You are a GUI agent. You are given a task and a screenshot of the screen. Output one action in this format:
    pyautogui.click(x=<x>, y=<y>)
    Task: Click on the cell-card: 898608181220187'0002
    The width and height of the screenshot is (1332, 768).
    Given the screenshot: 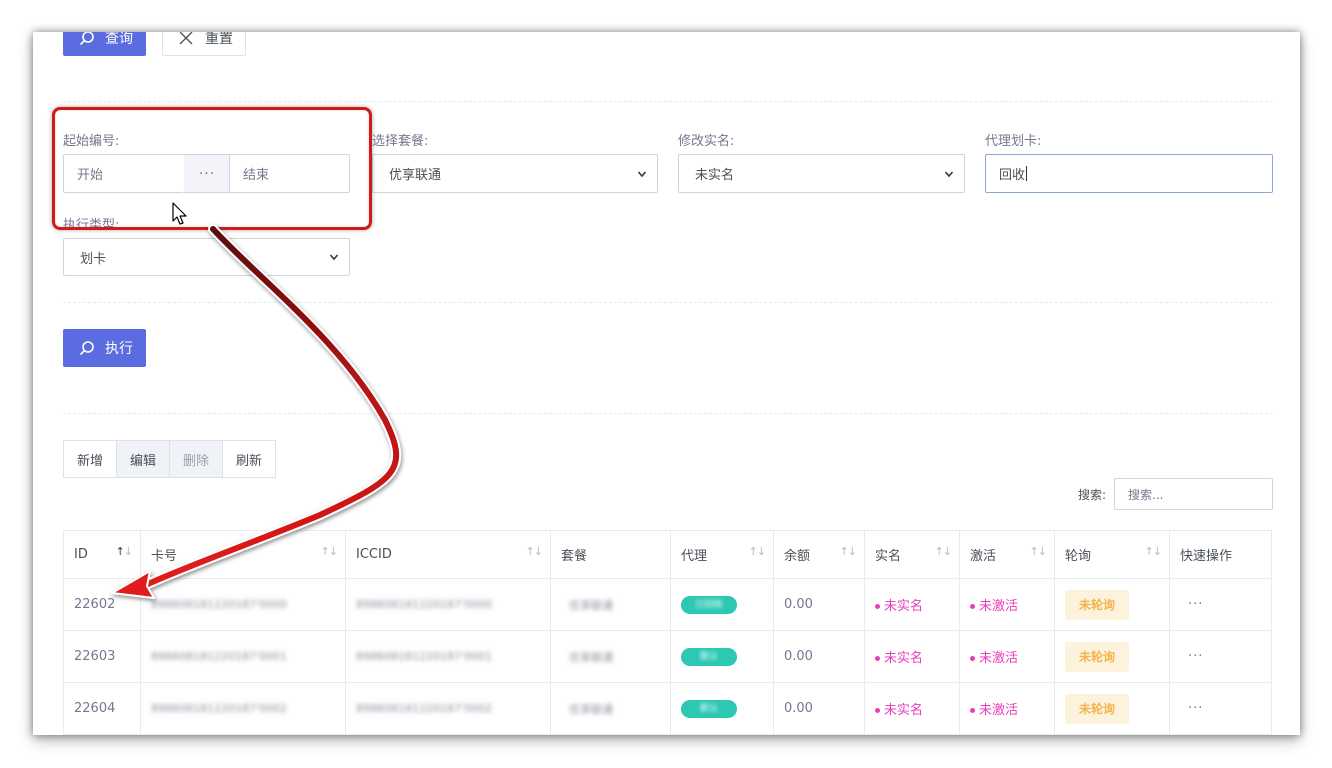 What is the action you would take?
    pyautogui.click(x=243, y=708)
    